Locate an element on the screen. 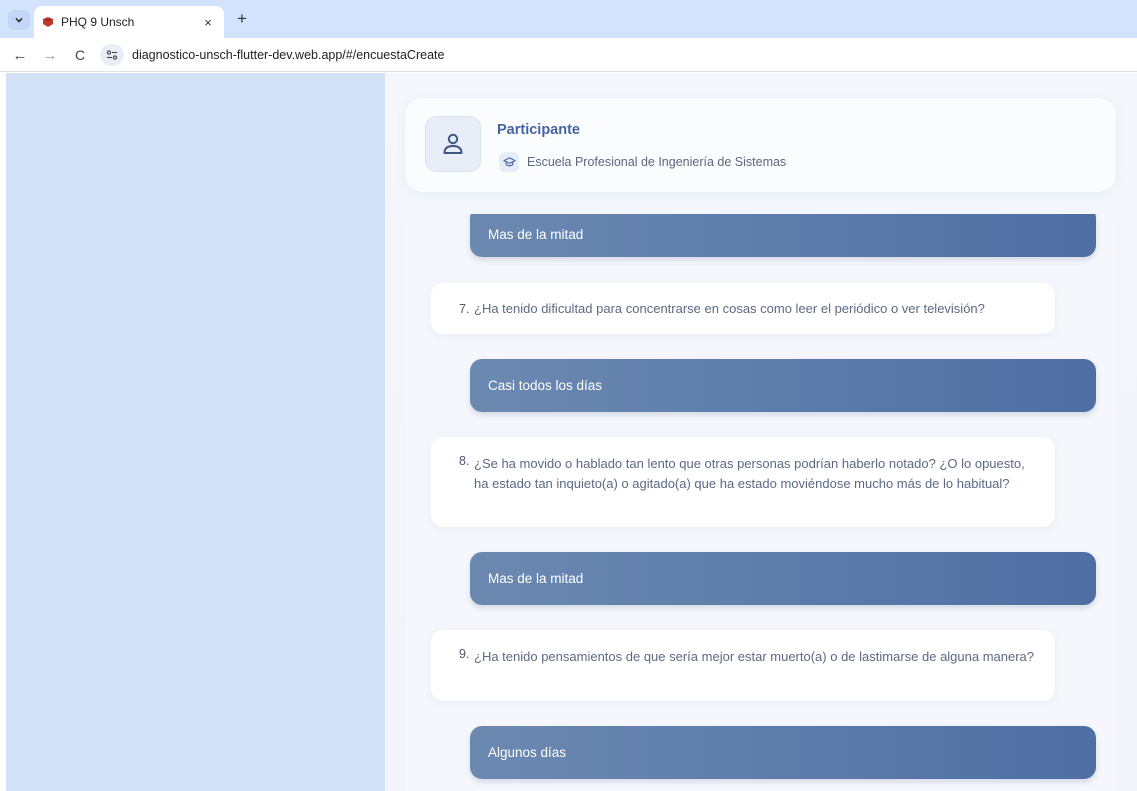 Image resolution: width=1137 pixels, height=791 pixels. tab-search-button is located at coordinates (19, 20).